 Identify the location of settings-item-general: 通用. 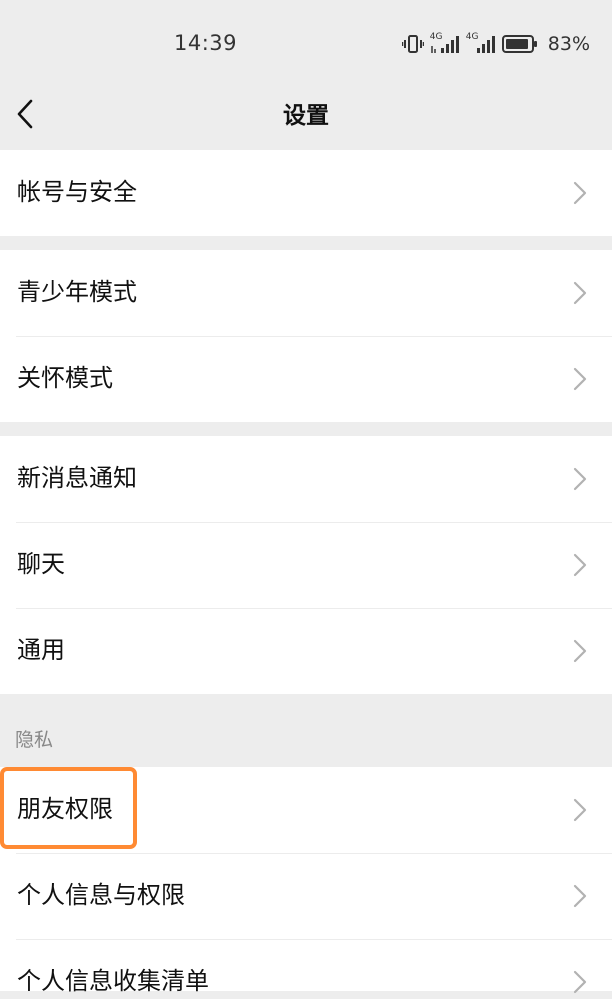
(306, 651).